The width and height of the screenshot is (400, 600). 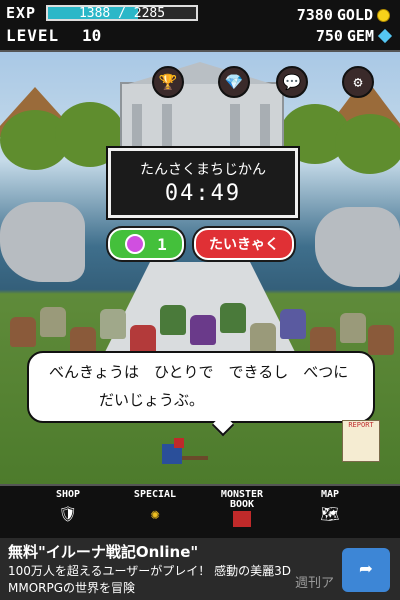 I want to click on temple-roof, so click(x=200, y=73).